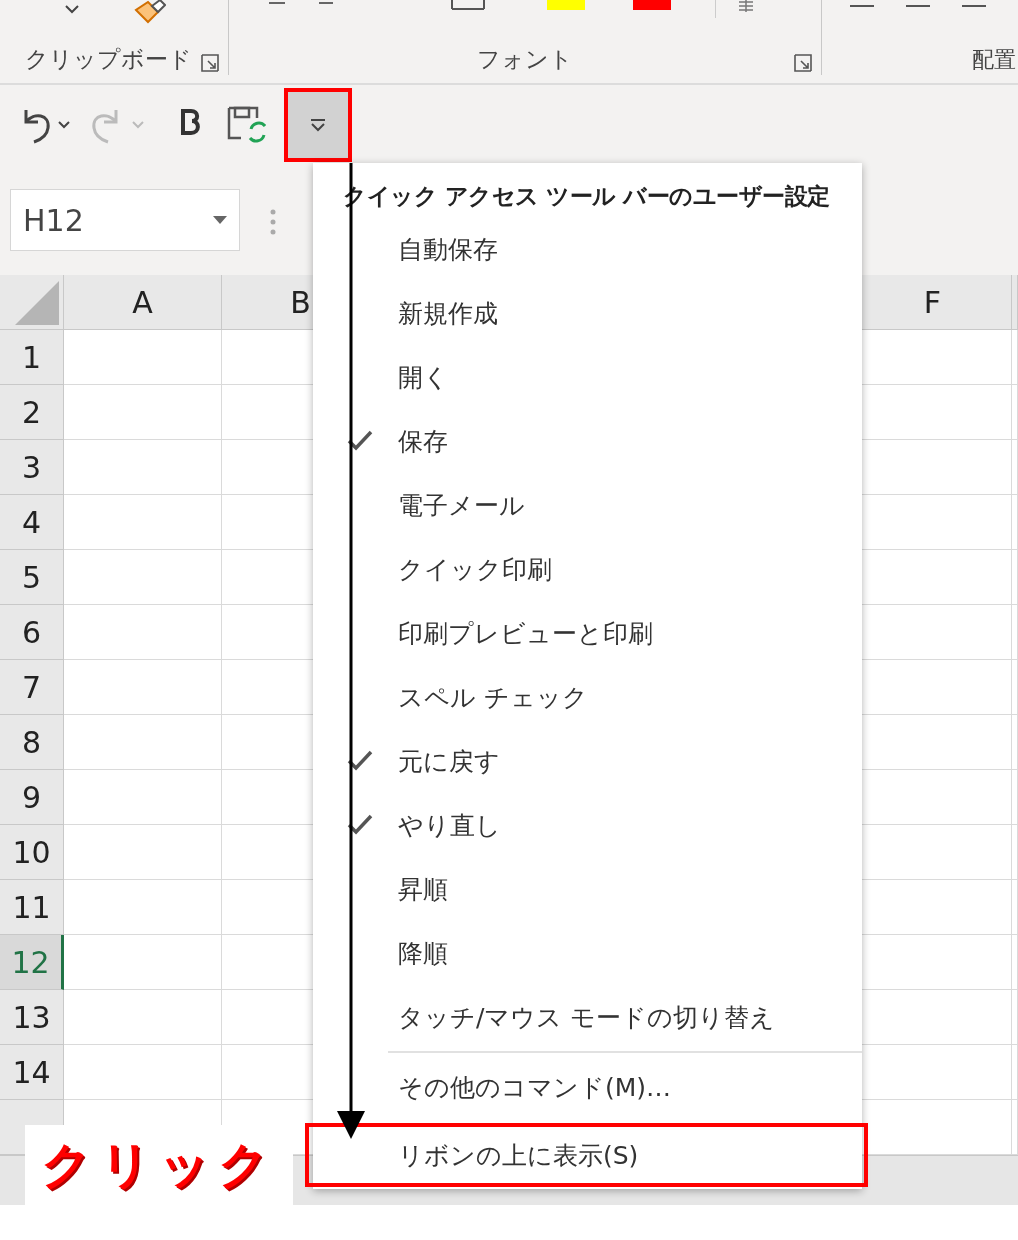  Describe the element at coordinates (159, 1165) in the screenshot. I see `callout-text: クリック` at that location.